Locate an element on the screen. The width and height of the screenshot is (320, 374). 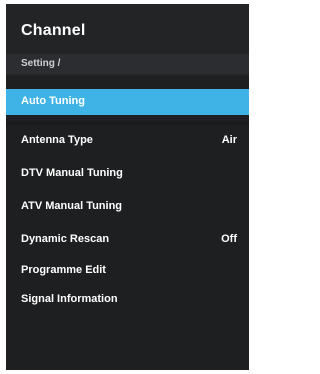
breadcrumb-text: Setting / is located at coordinates (41, 63).